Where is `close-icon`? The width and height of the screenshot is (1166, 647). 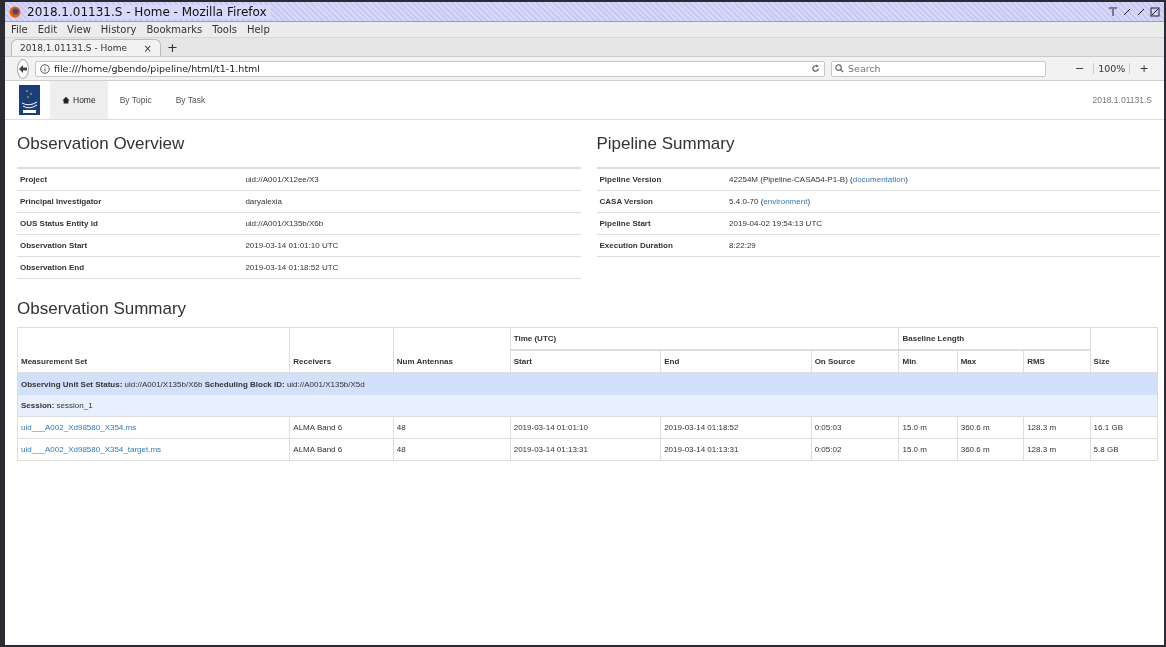 close-icon is located at coordinates (1155, 11).